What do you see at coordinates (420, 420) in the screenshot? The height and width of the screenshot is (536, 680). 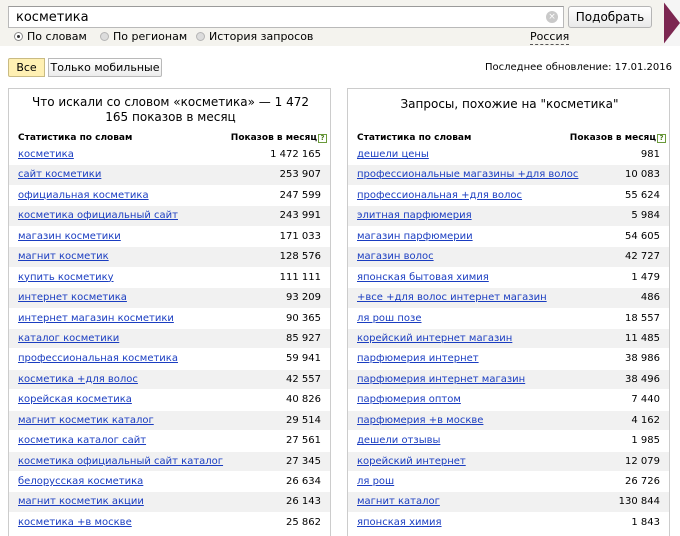 I see `phrase-link: парфюмерия +в москве` at bounding box center [420, 420].